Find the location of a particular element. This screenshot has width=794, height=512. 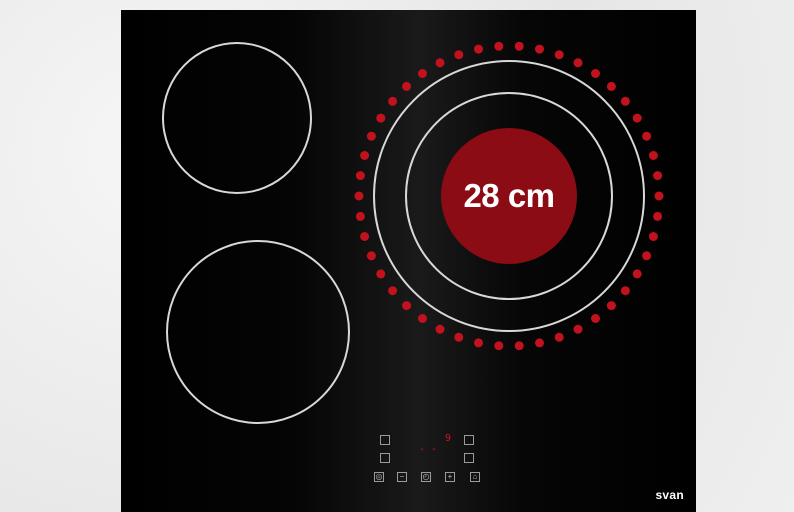

zone-select-dual-icon is located at coordinates (469, 458).